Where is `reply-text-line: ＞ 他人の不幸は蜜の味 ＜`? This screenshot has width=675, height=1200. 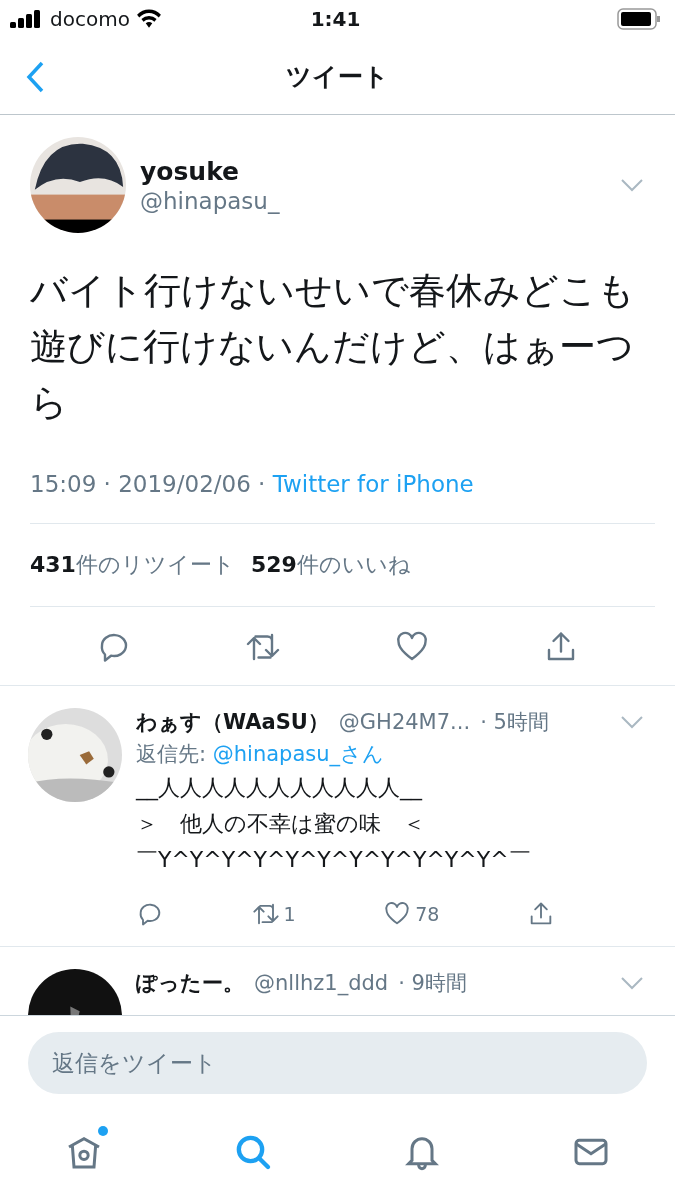 reply-text-line: ＞ 他人の不幸は蜜の味 ＜ is located at coordinates (281, 824).